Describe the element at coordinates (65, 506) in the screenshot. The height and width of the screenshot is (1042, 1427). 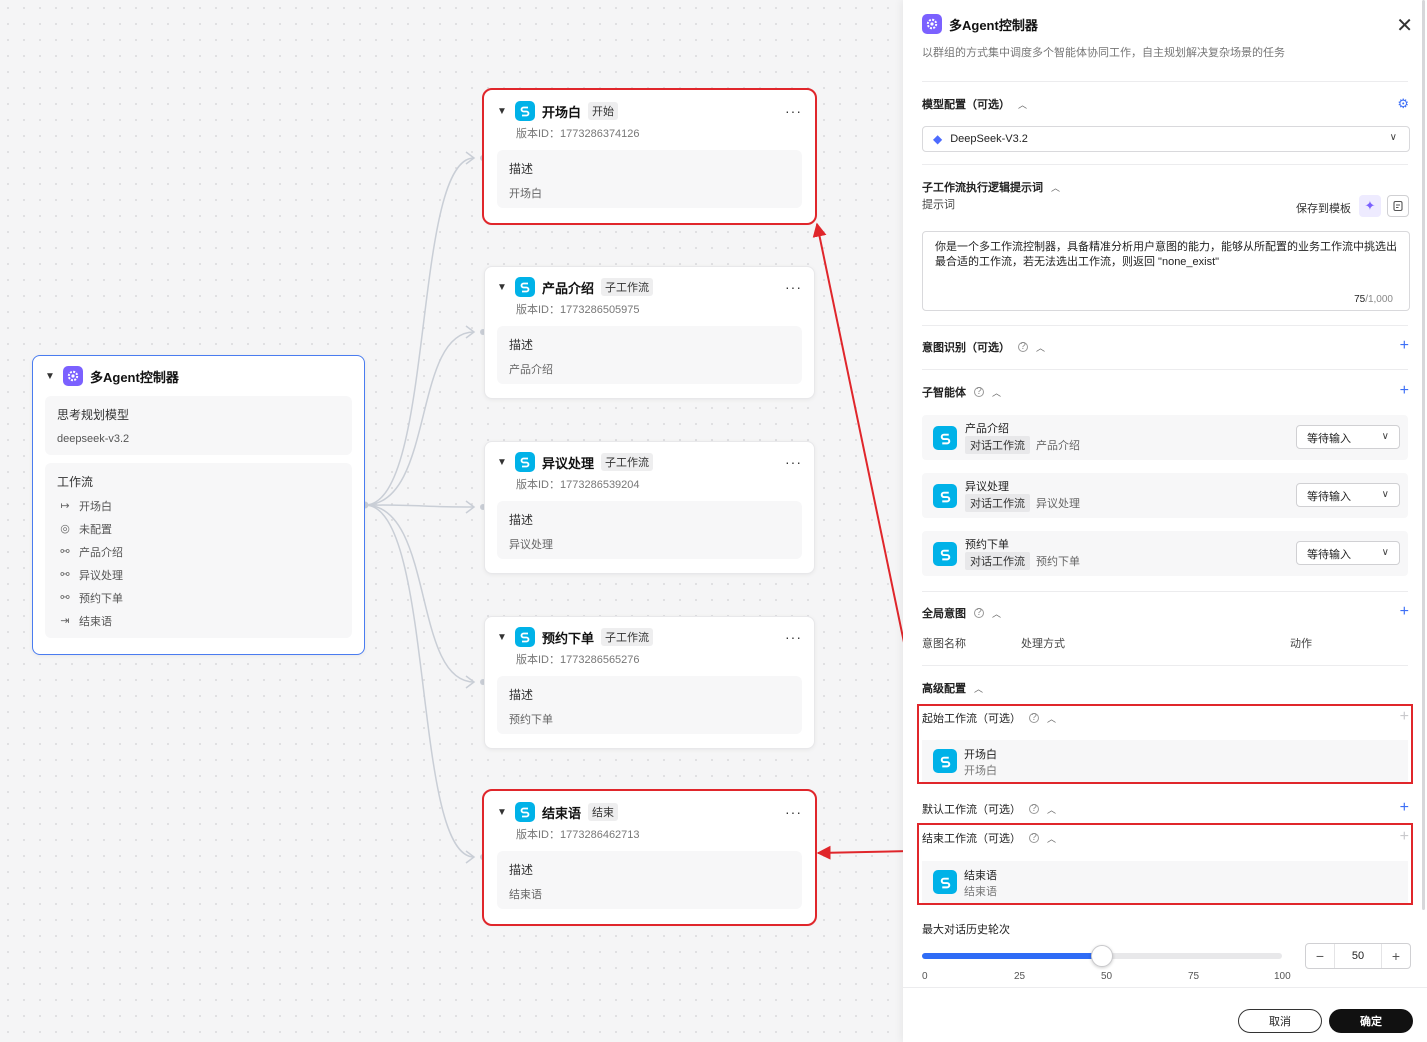
I see `start-arrow-icon: ↦` at that location.